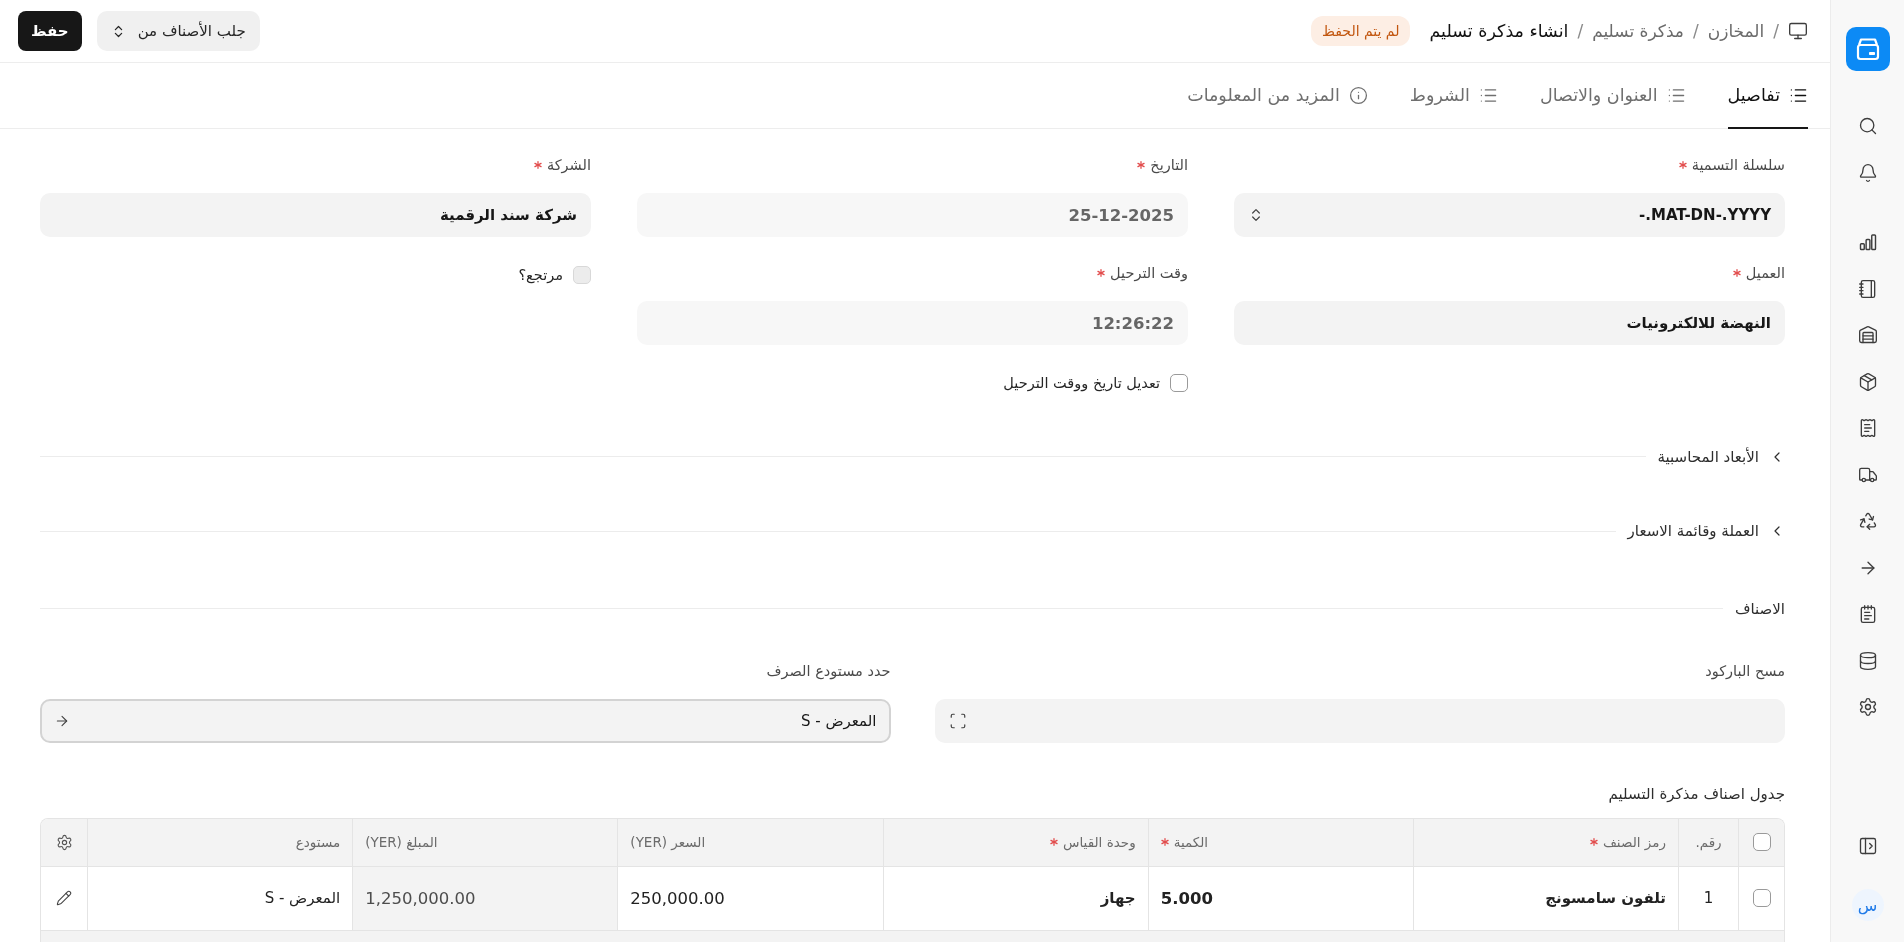  Describe the element at coordinates (1767, 96) in the screenshot. I see `tab: تفاصيل` at that location.